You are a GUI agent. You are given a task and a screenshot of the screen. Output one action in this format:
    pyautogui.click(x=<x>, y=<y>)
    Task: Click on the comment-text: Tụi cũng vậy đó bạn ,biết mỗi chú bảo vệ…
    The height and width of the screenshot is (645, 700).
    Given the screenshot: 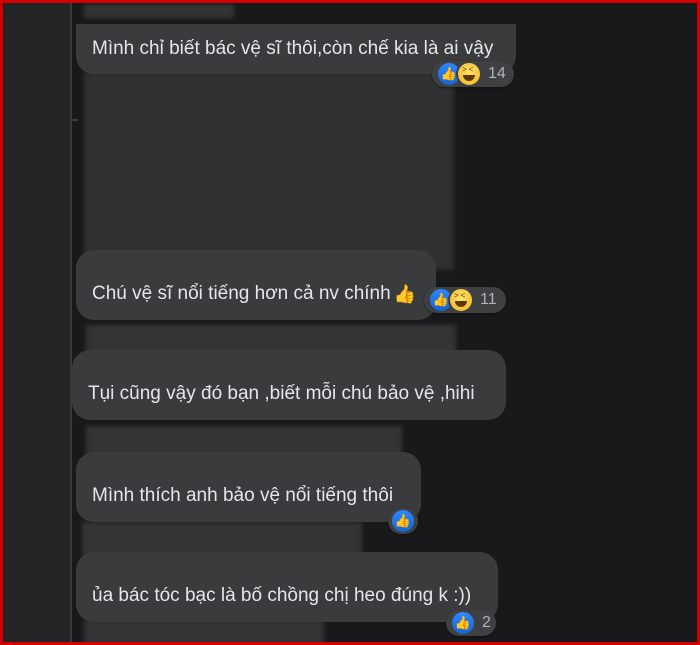 What is the action you would take?
    pyautogui.click(x=281, y=393)
    